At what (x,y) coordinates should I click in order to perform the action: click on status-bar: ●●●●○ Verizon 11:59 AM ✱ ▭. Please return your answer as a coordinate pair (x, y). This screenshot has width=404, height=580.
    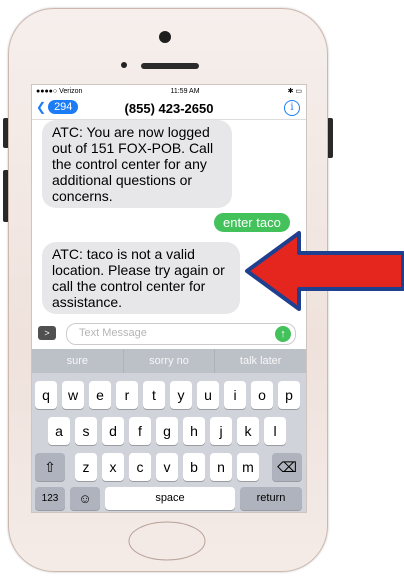
    Looking at the image, I should click on (169, 91).